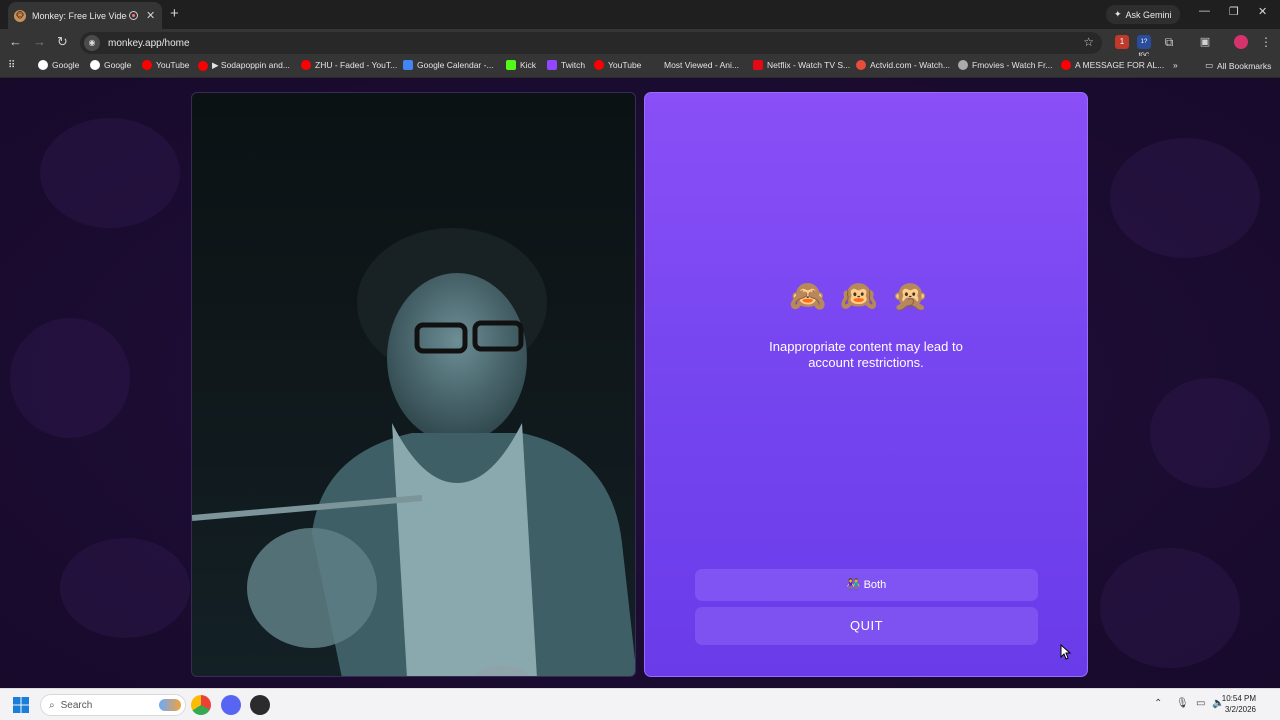 The image size is (1280, 720). I want to click on extensions-puzzle-icon: ⧉, so click(1169, 42).